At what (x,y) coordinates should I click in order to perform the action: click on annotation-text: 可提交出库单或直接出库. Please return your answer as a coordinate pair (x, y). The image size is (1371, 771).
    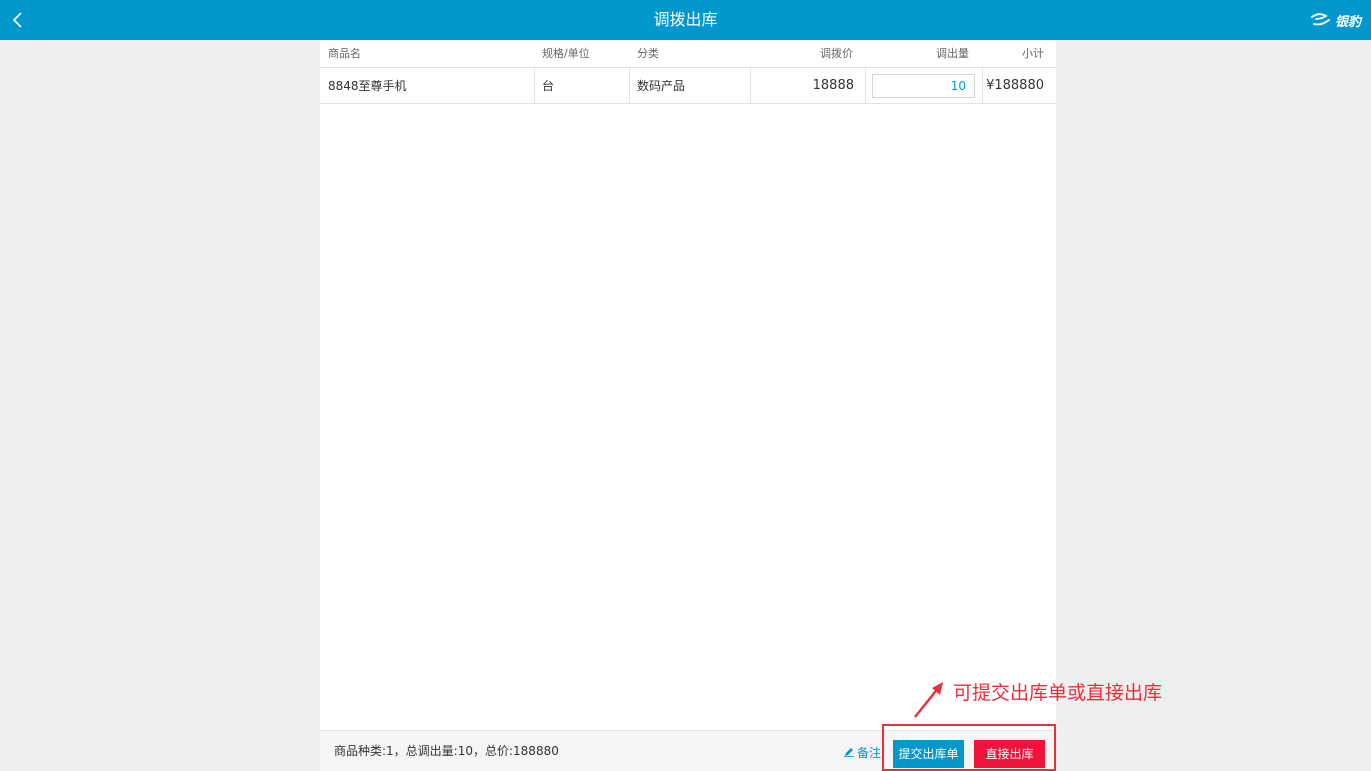
    Looking at the image, I should click on (1058, 693).